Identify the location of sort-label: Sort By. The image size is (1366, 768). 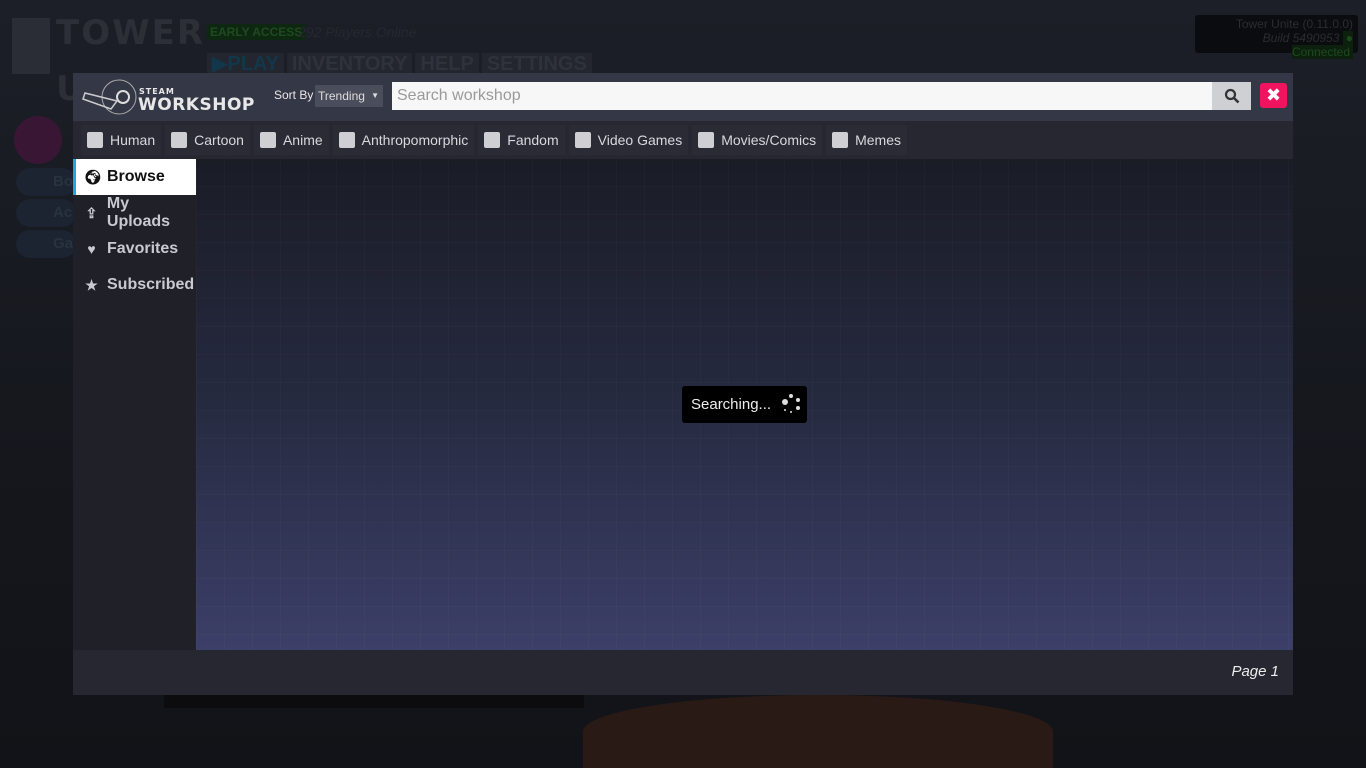
(294, 95).